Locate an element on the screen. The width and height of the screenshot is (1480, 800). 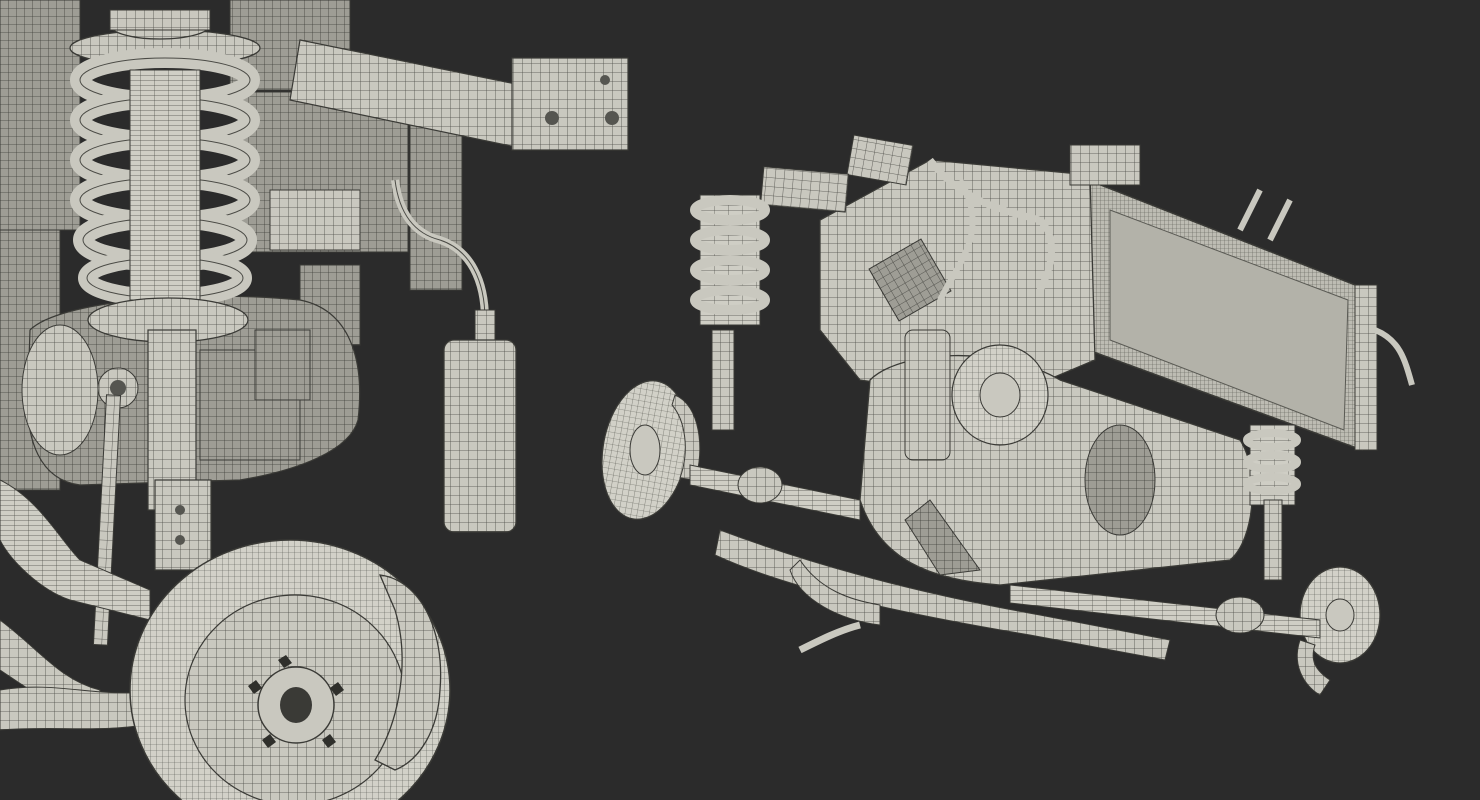
brake-disc-left is located at coordinates (651, 450).